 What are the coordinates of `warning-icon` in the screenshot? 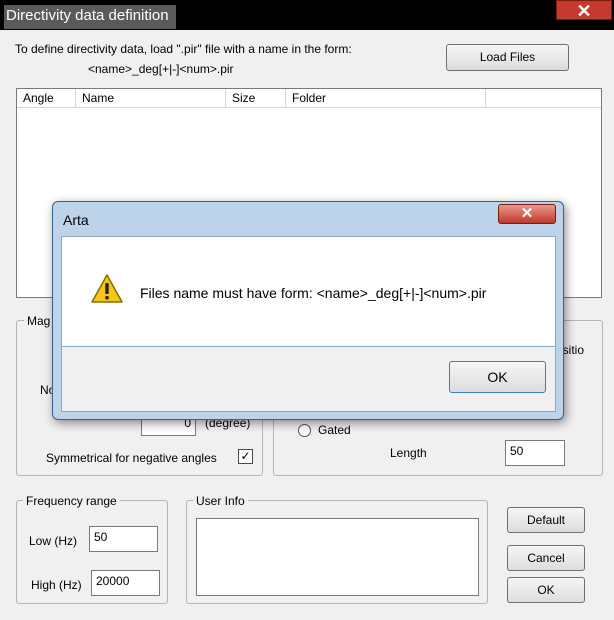 It's located at (107, 288).